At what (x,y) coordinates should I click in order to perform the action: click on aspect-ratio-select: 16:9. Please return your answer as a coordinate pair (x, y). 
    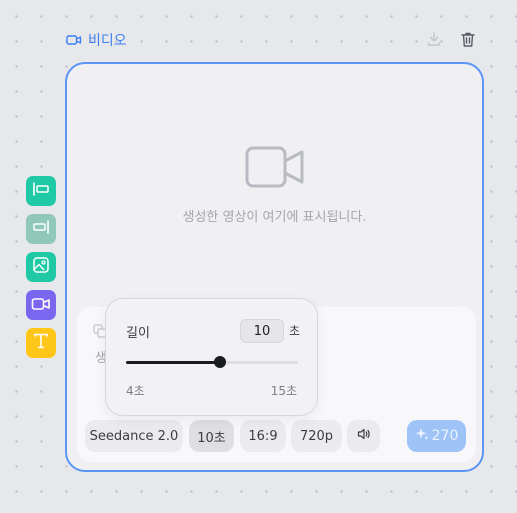
    Looking at the image, I should click on (263, 436).